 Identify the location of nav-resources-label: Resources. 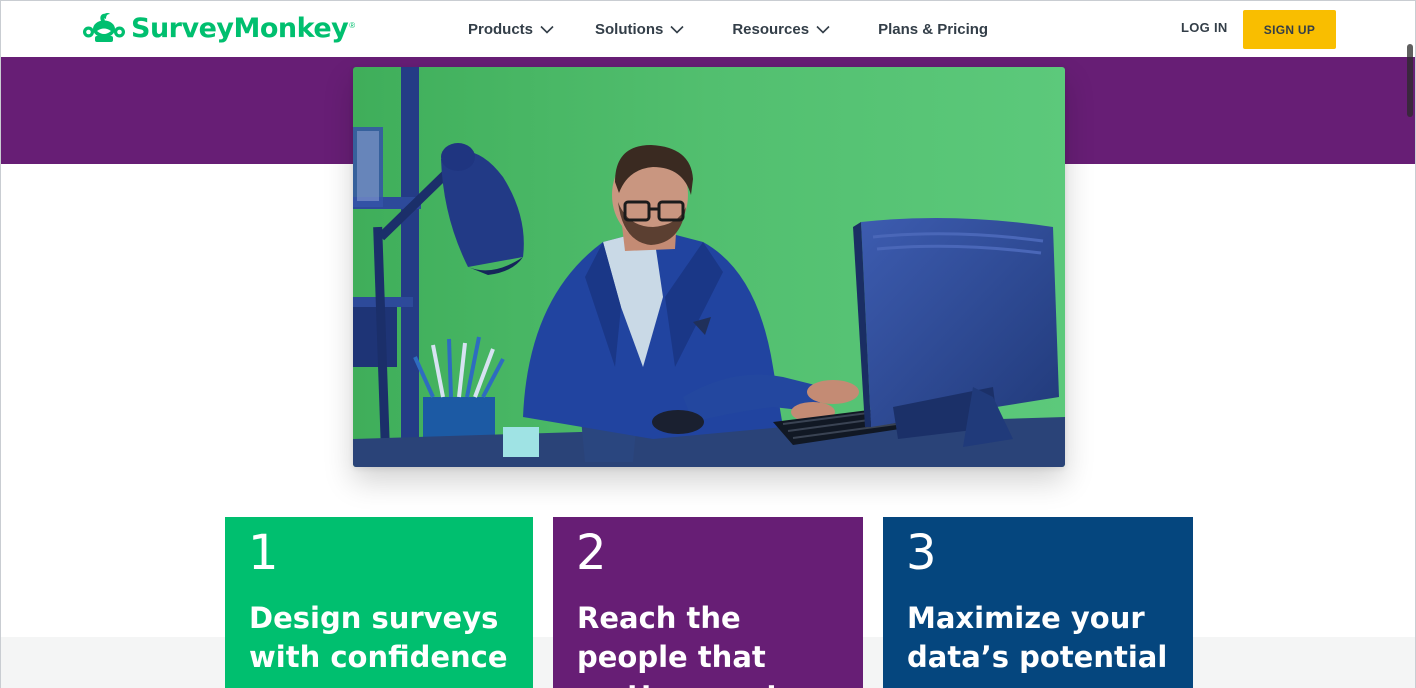
(771, 29).